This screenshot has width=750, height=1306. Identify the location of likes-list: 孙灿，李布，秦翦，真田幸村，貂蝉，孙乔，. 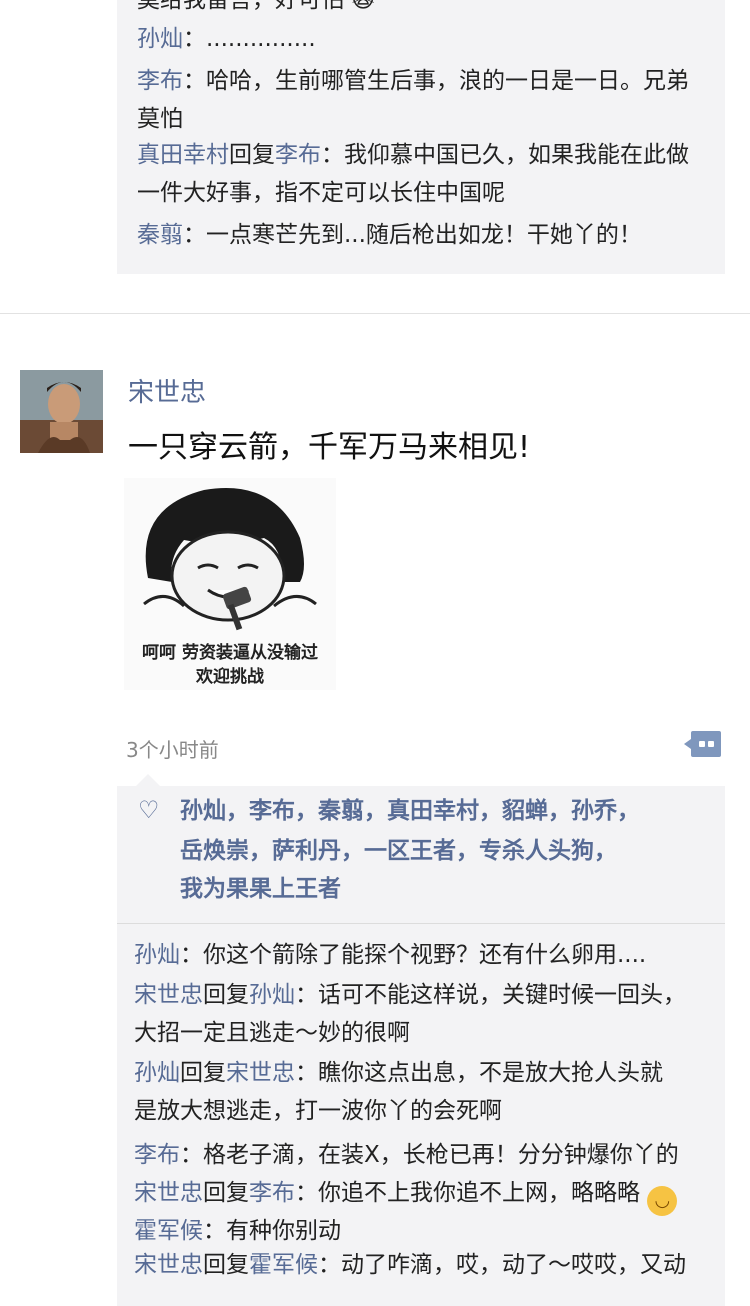
(410, 811).